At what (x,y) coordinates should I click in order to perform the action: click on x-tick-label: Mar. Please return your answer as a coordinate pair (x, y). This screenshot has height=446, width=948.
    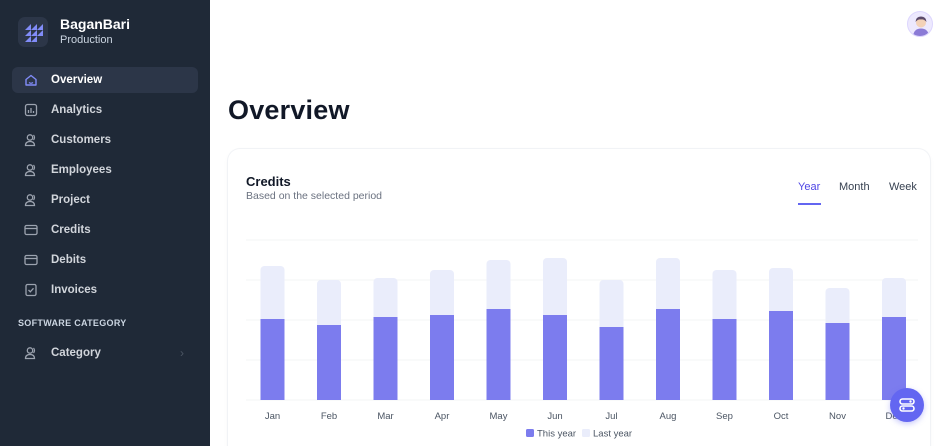
    Looking at the image, I should click on (385, 416).